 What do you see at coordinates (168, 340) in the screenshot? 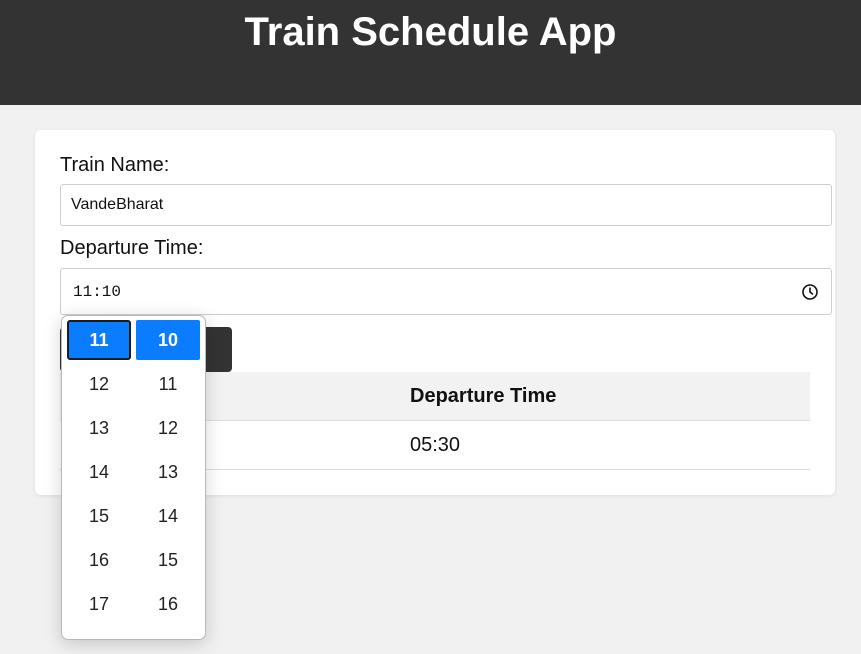
I see `minute-option-selected: 10` at bounding box center [168, 340].